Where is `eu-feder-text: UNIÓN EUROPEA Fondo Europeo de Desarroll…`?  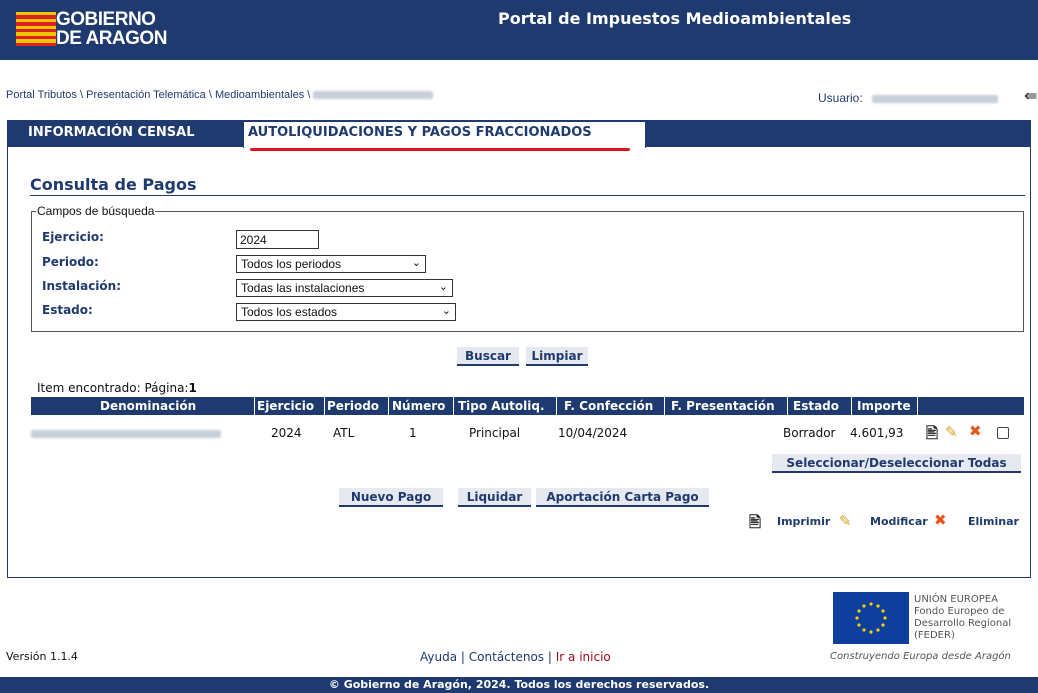
eu-feder-text: UNIÓN EUROPEA Fondo Europeo de Desarroll… is located at coordinates (962, 618).